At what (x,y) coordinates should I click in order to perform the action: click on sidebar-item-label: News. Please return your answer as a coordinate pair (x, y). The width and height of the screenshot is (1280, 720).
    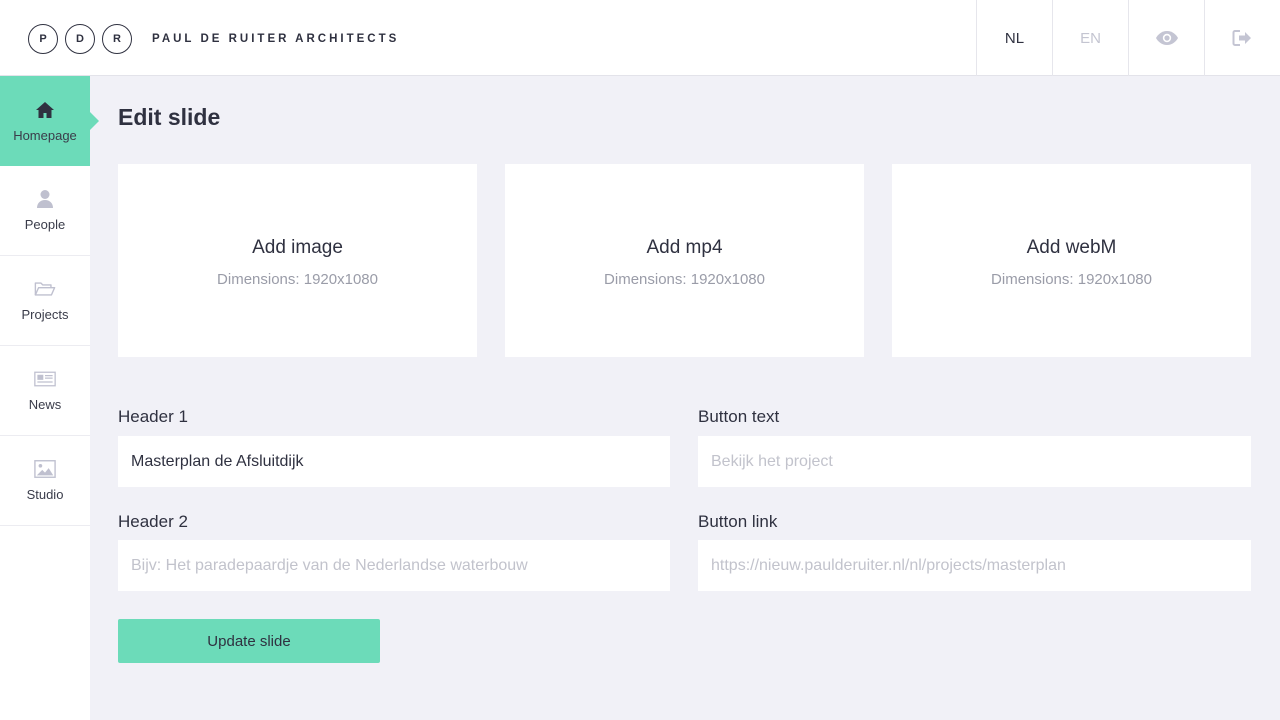
    Looking at the image, I should click on (45, 404).